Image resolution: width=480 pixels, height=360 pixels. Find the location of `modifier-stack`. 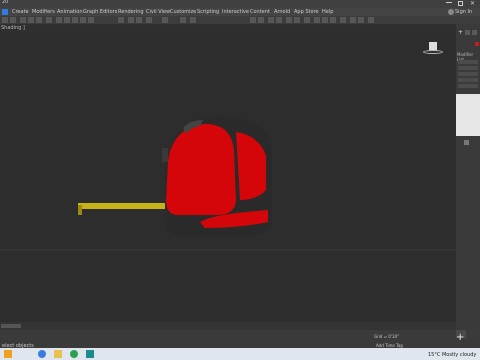

modifier-stack is located at coordinates (468, 115).